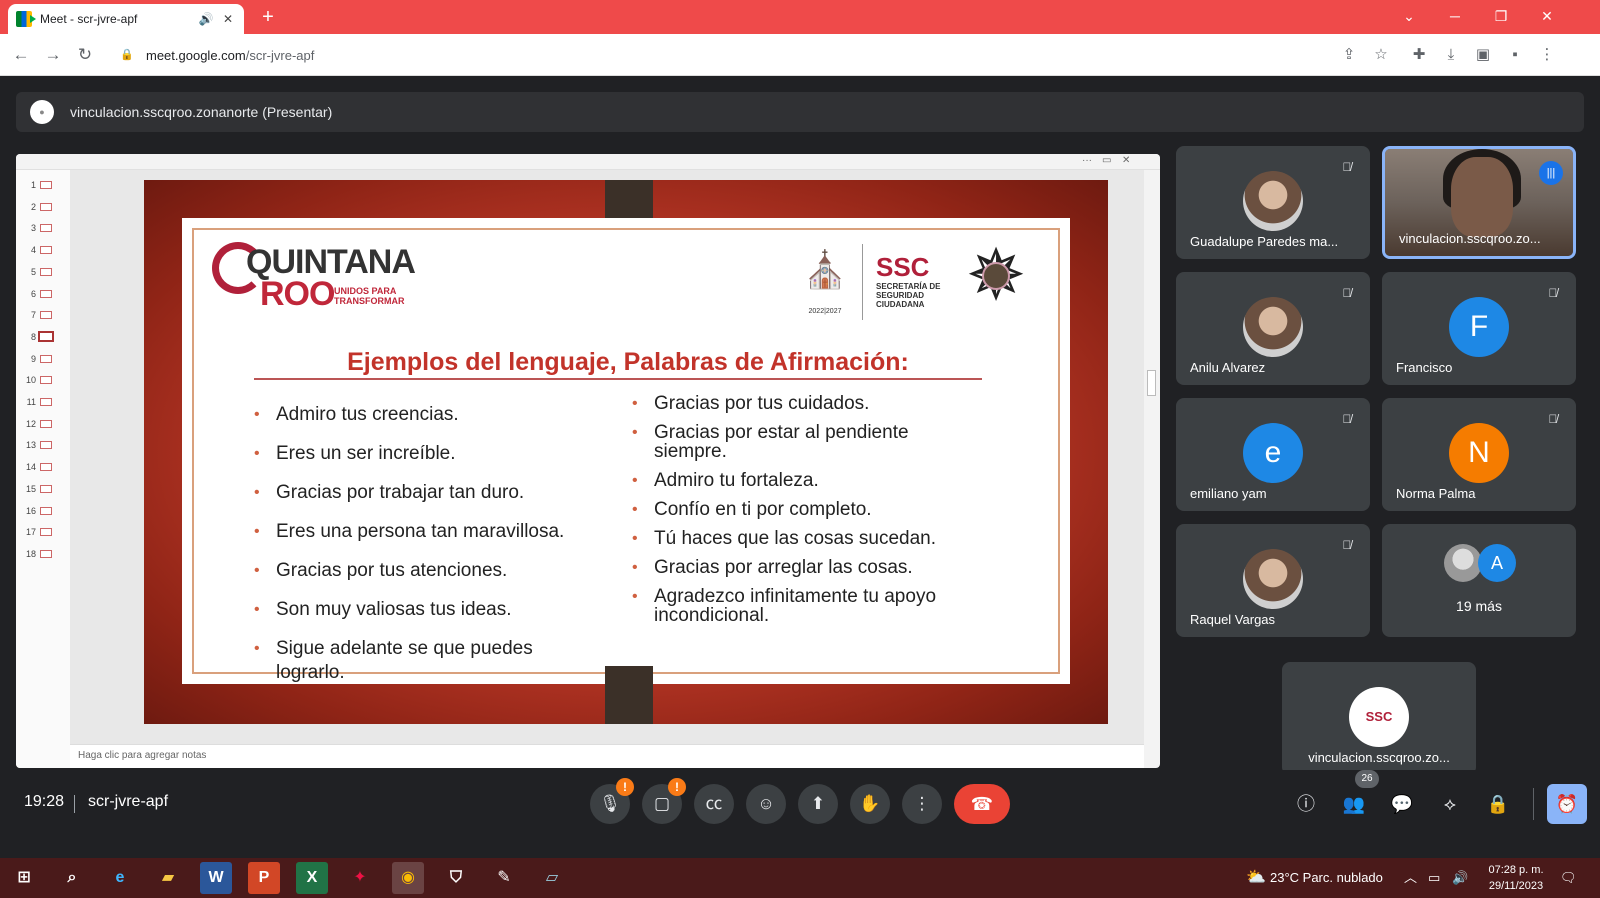 The image size is (1600, 898). Describe the element at coordinates (30, 467) in the screenshot. I see `slide-number: 14` at that location.